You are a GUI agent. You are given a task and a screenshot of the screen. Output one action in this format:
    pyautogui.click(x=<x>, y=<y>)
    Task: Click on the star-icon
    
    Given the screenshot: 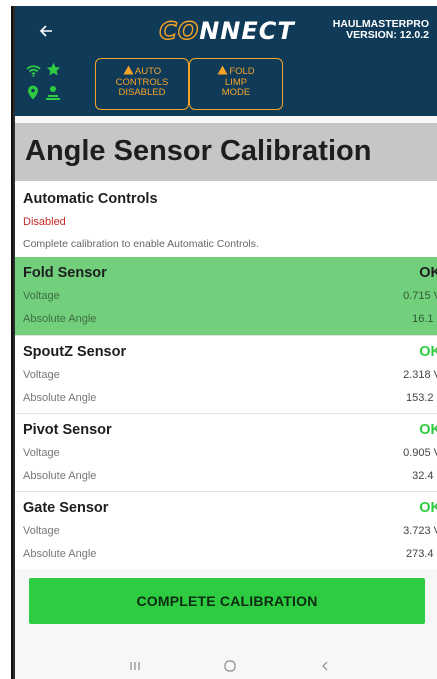 What is the action you would take?
    pyautogui.click(x=53, y=69)
    